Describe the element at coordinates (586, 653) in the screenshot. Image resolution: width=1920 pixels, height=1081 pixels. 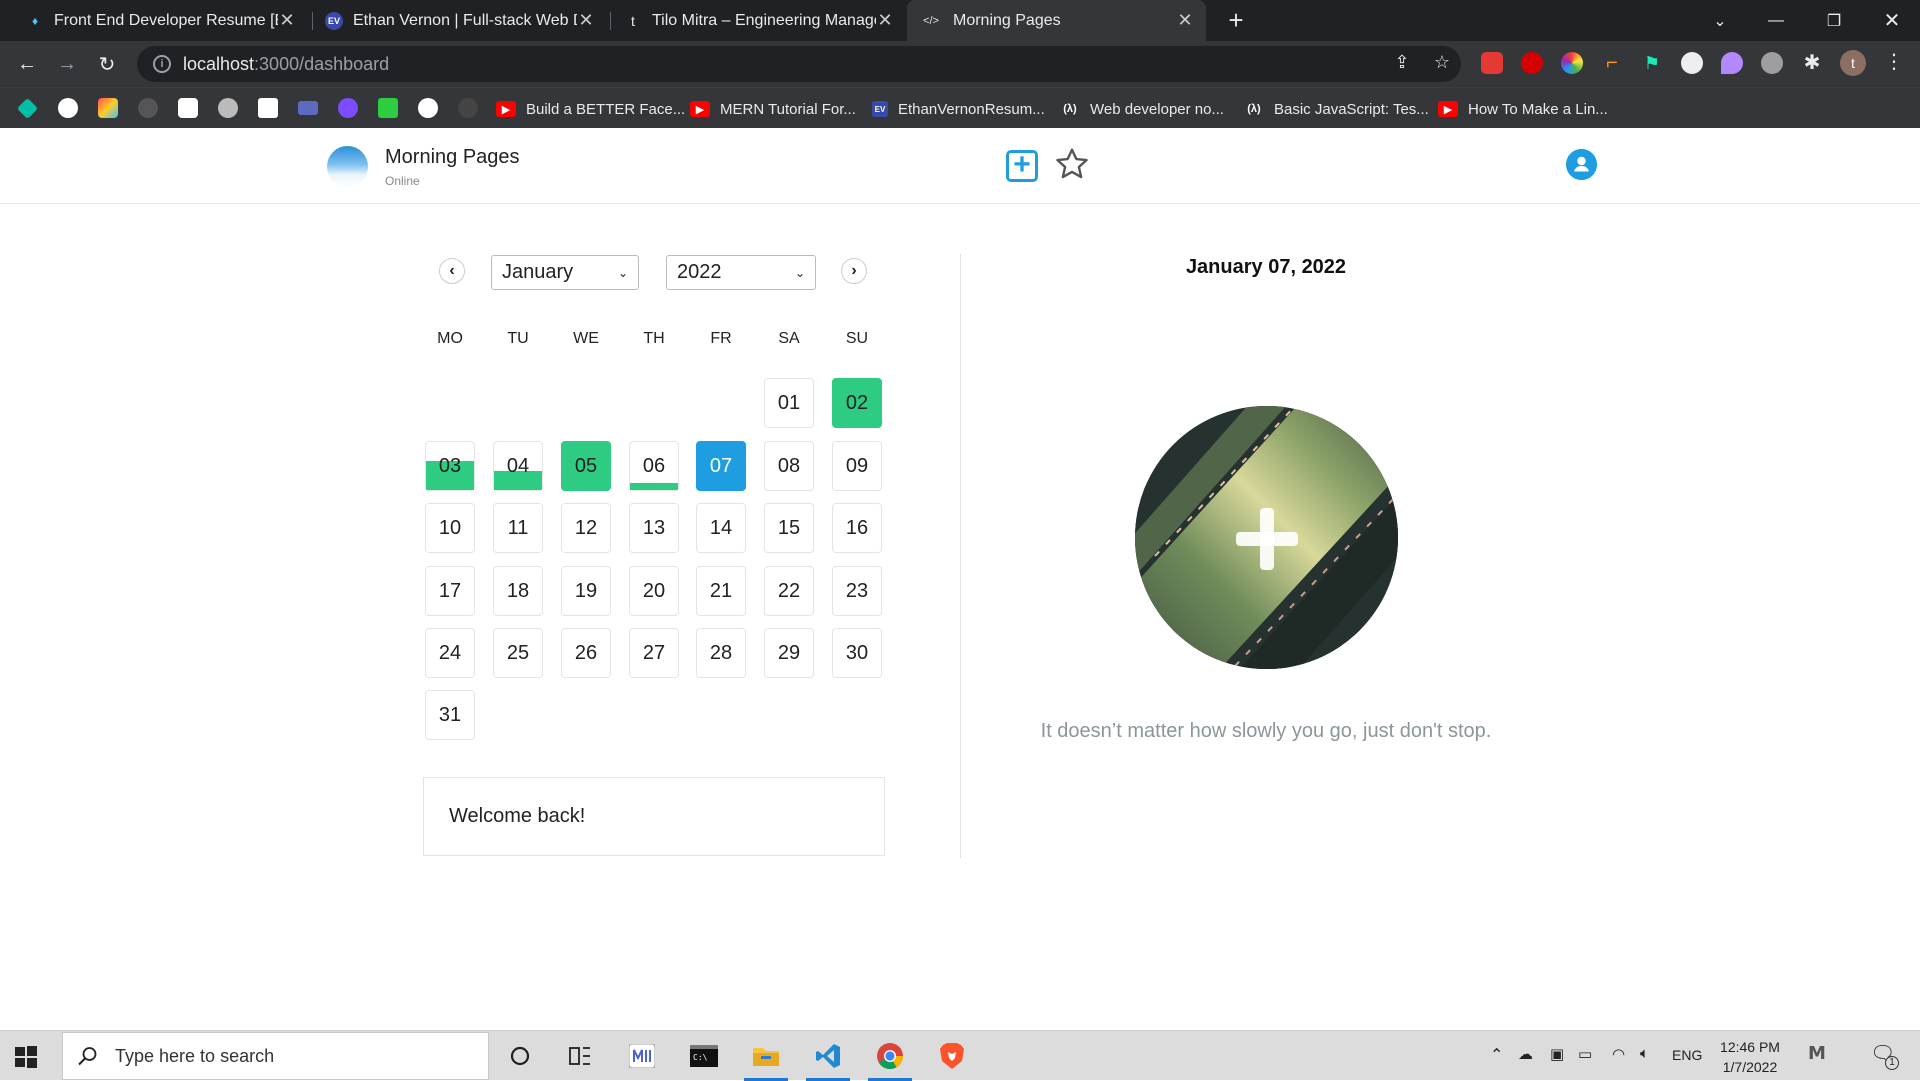
I see `calendar-day: 26` at that location.